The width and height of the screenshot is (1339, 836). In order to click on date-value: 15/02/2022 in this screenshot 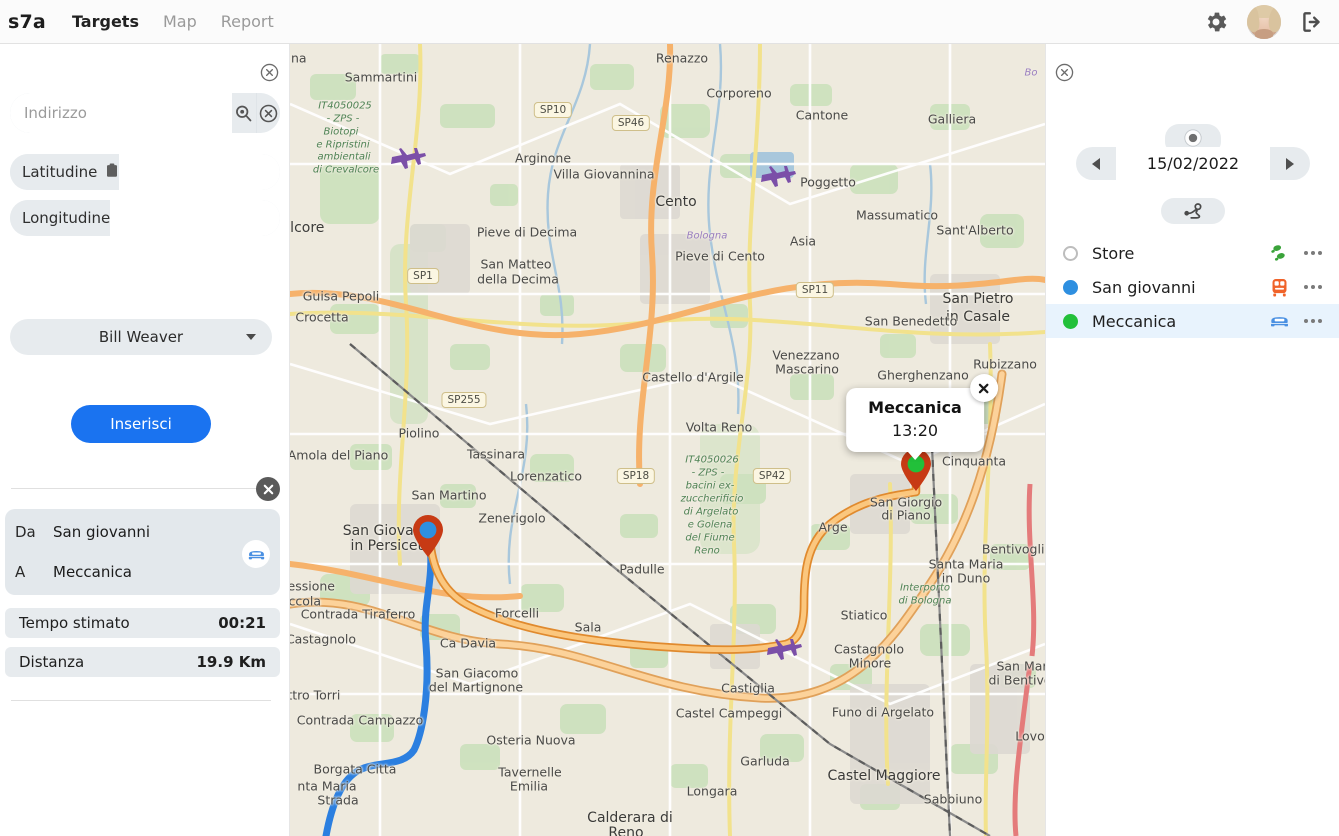, I will do `click(1193, 163)`.